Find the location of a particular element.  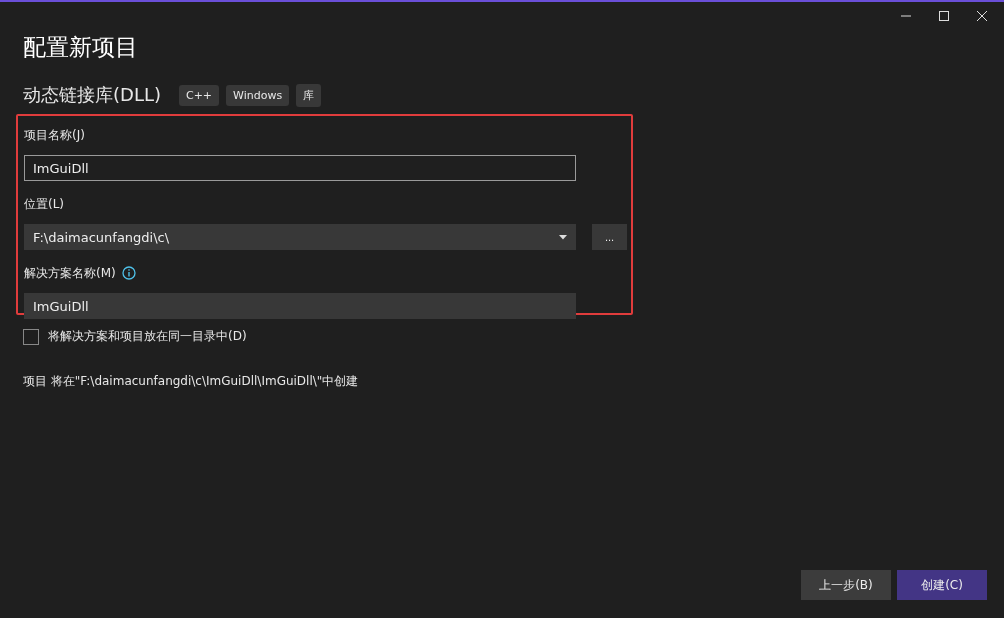

checkbox is located at coordinates (31, 336).